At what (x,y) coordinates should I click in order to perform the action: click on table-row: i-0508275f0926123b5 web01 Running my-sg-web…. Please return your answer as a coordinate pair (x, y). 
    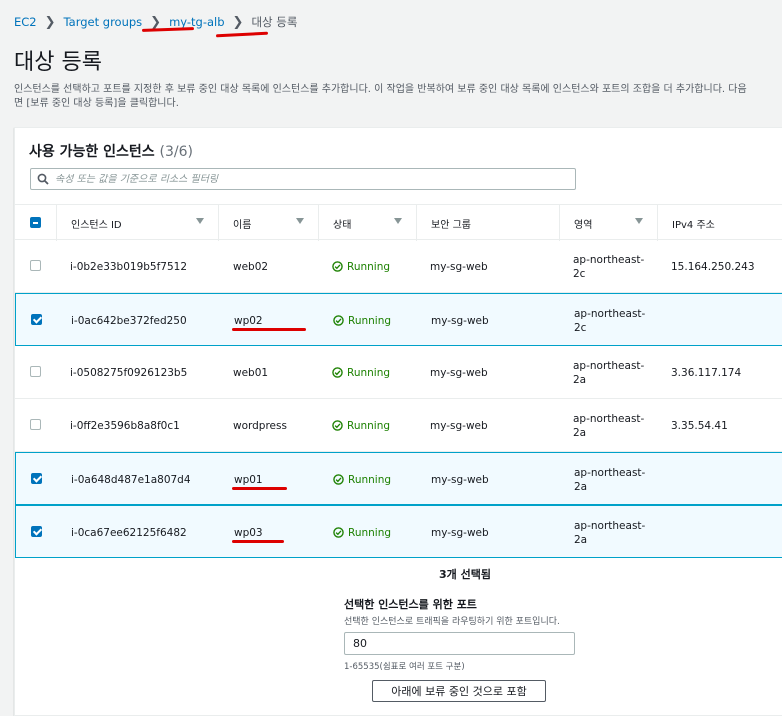
    Looking at the image, I should click on (398, 372).